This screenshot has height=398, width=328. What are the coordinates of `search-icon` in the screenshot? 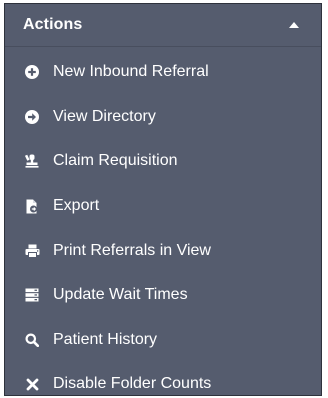 It's located at (32, 340).